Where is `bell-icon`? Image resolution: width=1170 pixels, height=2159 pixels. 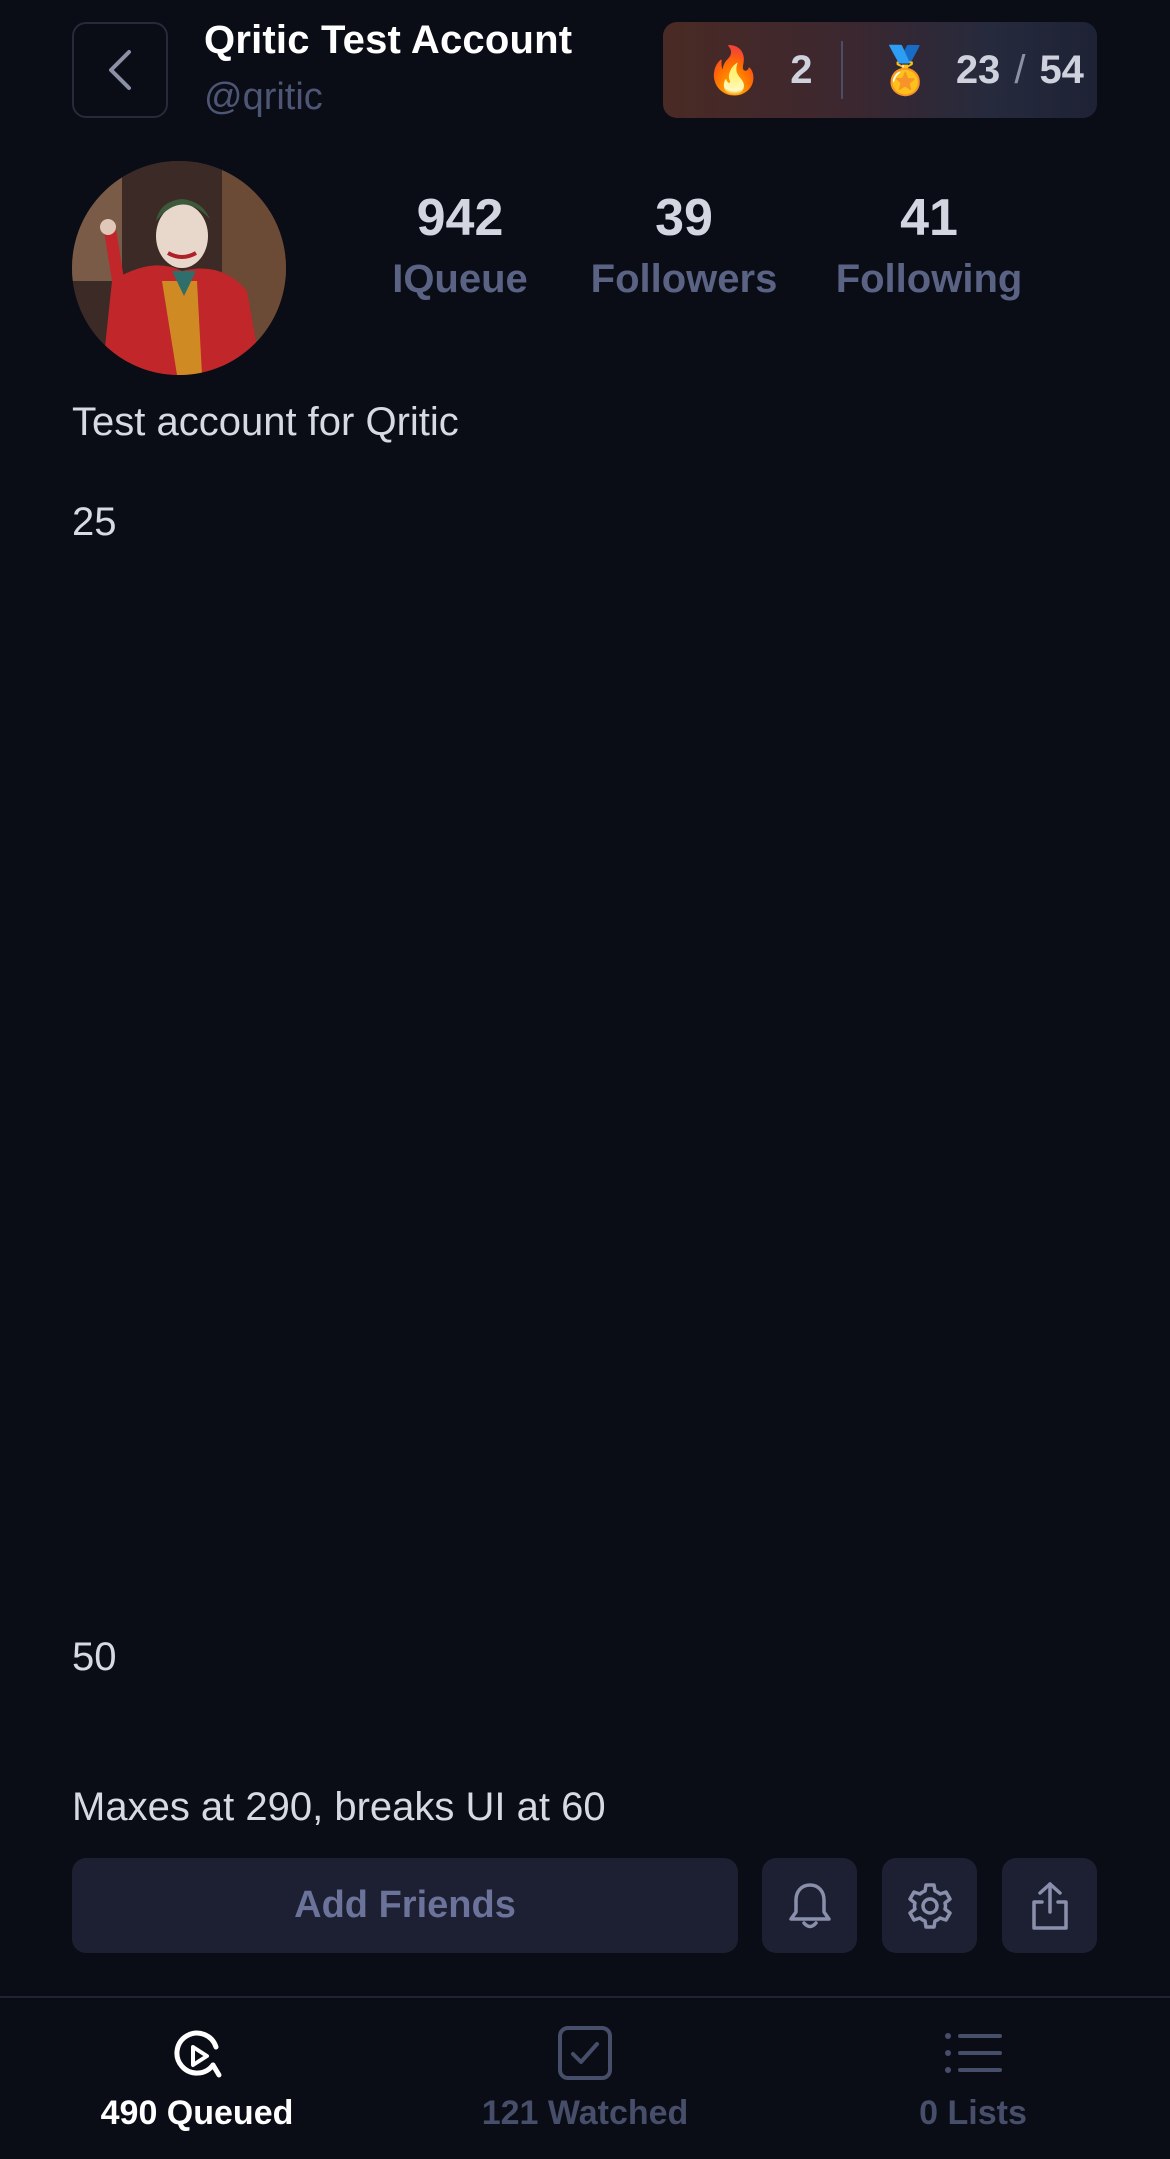 bell-icon is located at coordinates (809, 1905).